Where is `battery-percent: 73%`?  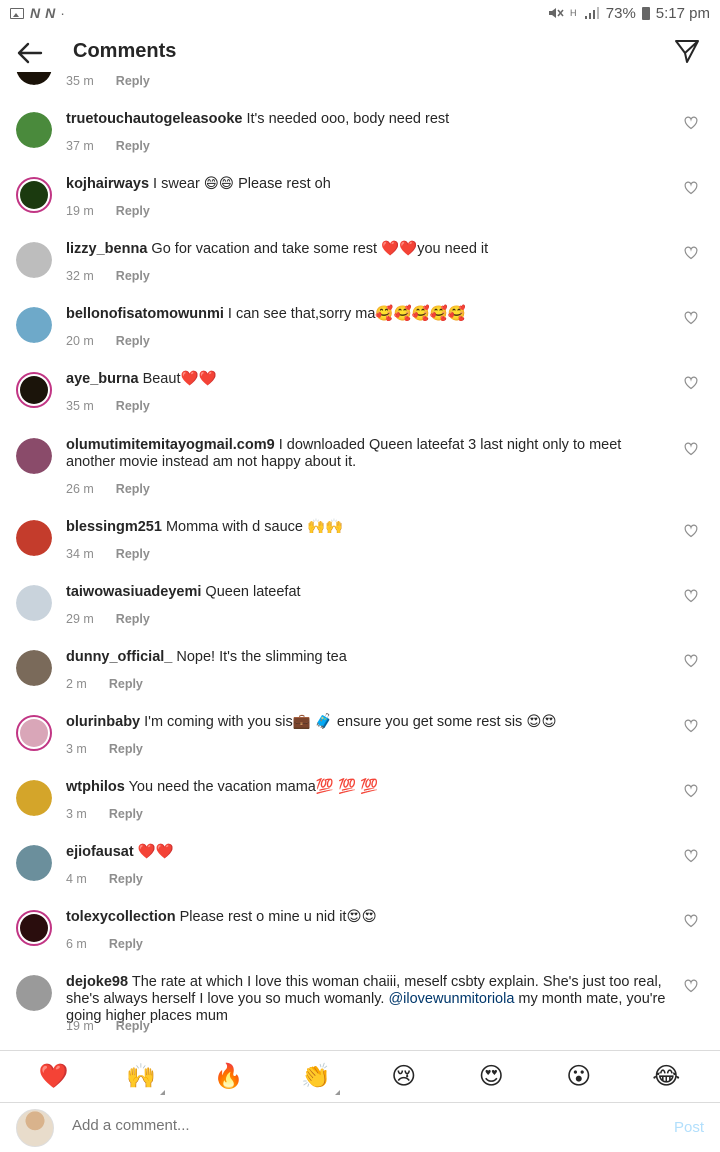
battery-percent: 73% is located at coordinates (620, 13).